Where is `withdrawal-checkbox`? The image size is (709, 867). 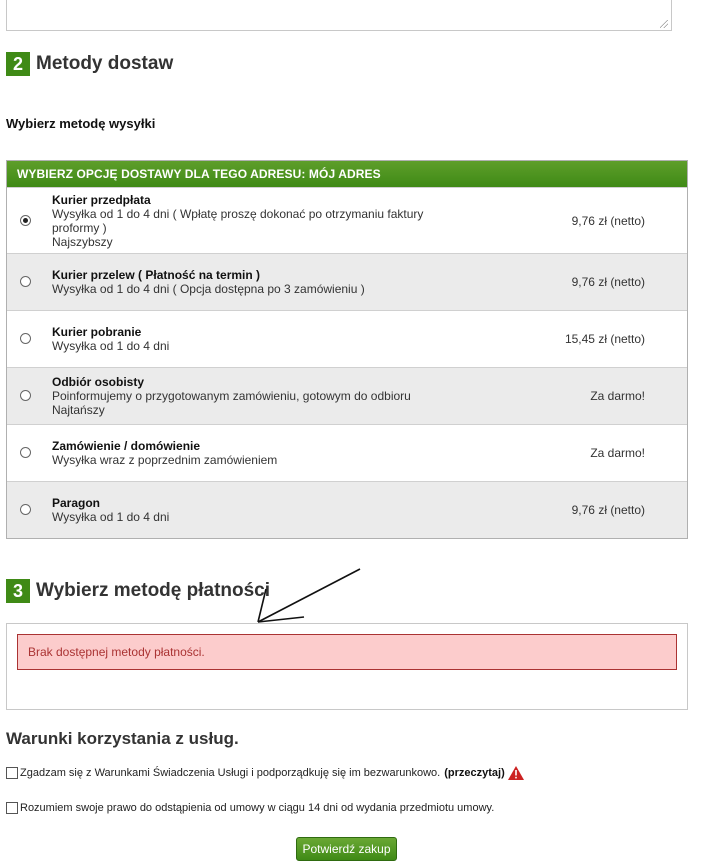
withdrawal-checkbox is located at coordinates (12, 808).